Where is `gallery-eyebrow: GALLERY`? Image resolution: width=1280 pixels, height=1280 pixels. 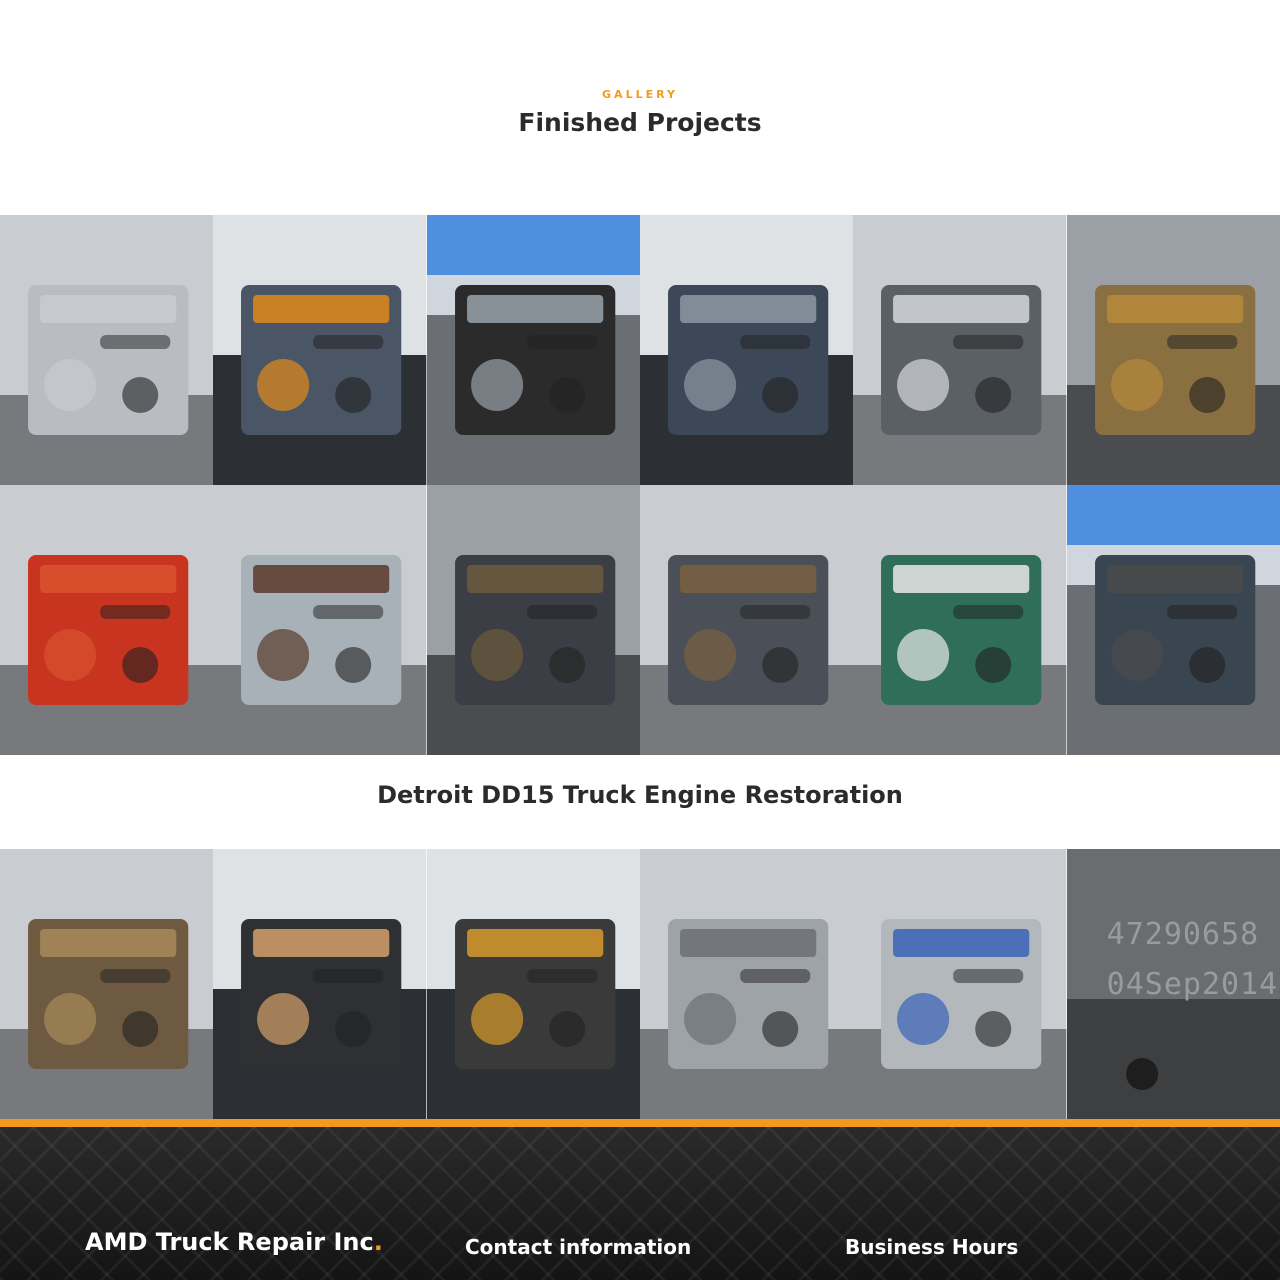 gallery-eyebrow: GALLERY is located at coordinates (640, 94).